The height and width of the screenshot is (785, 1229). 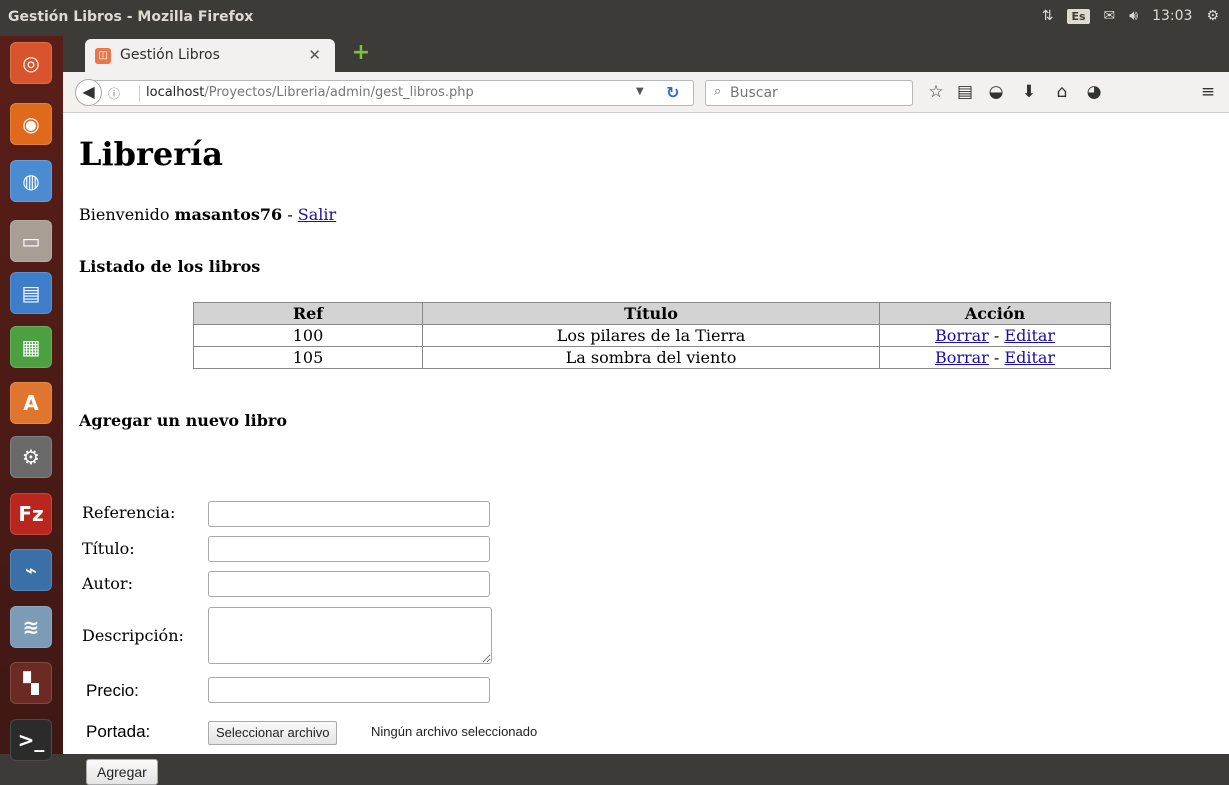 I want to click on back-button: ◀, so click(x=88, y=92).